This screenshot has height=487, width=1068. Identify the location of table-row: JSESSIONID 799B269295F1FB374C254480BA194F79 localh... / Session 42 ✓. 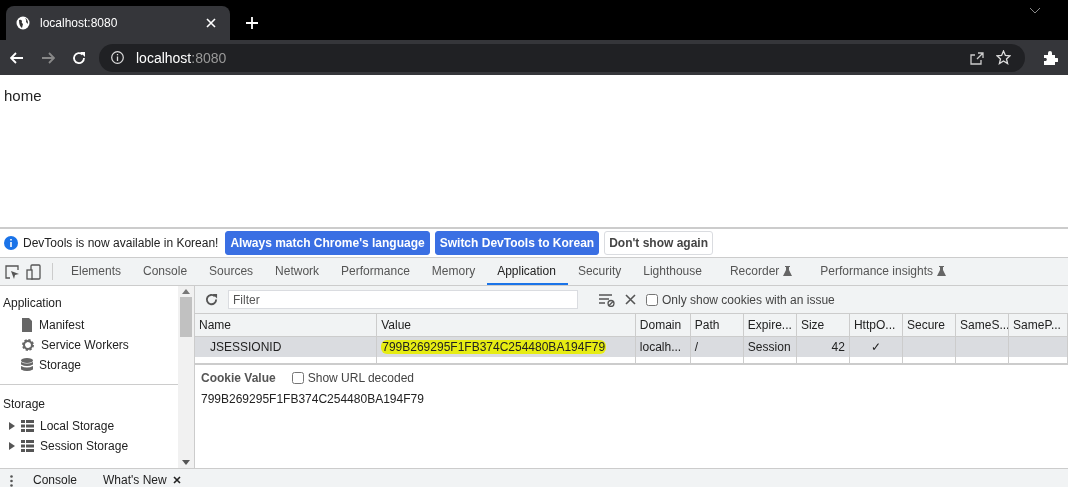
(631, 347).